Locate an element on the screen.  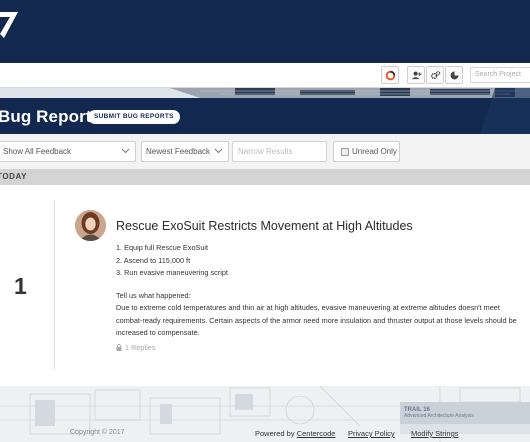
unread-only-toggle: Unread Only is located at coordinates (366, 151).